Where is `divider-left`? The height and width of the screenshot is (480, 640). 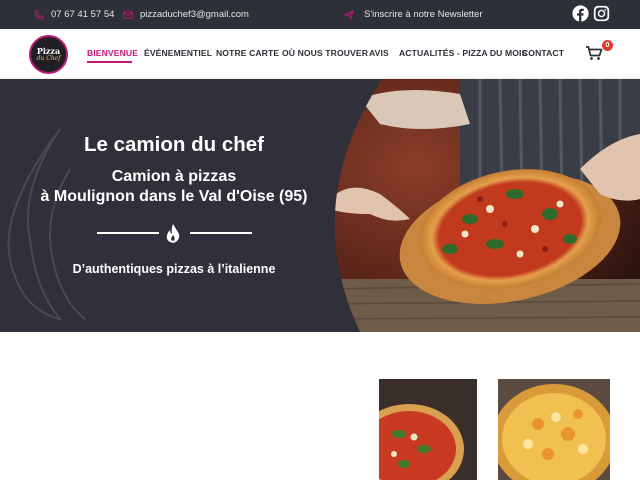 divider-left is located at coordinates (128, 233).